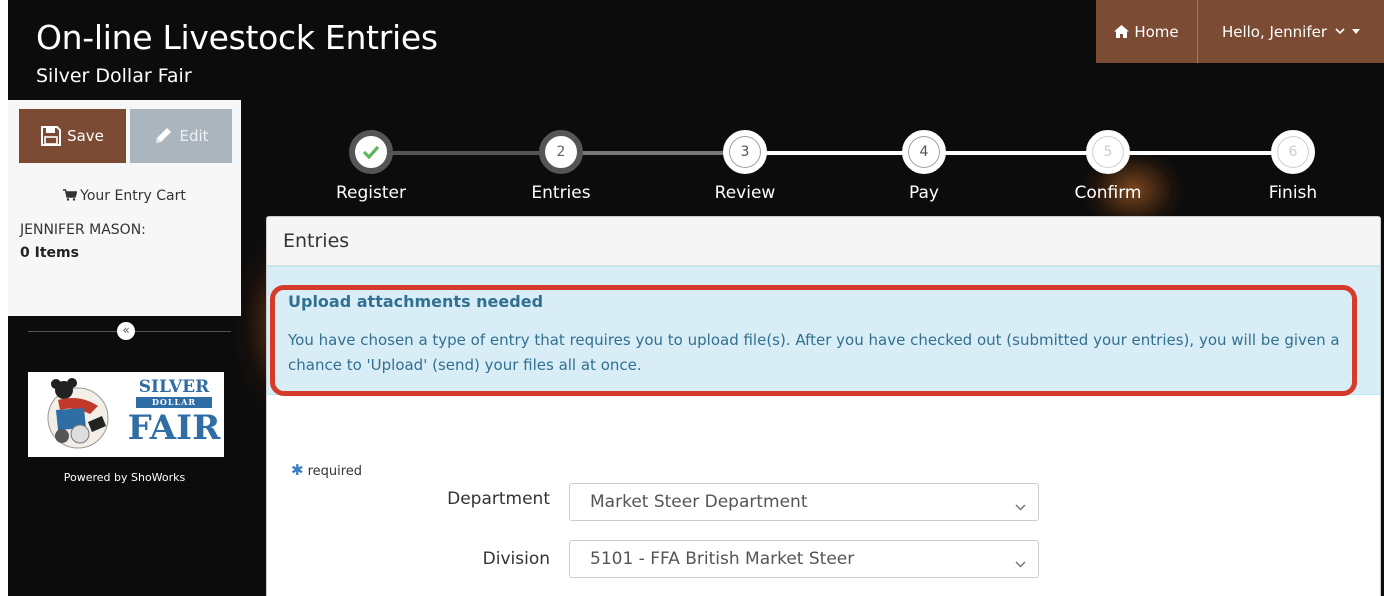  Describe the element at coordinates (1274, 31) in the screenshot. I see `user-label: Hello, Jennifer` at that location.